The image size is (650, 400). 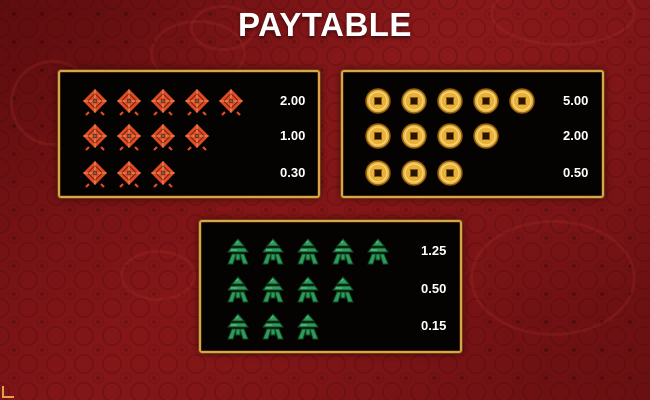 I want to click on paytable-row: 0.30, so click(x=189, y=173).